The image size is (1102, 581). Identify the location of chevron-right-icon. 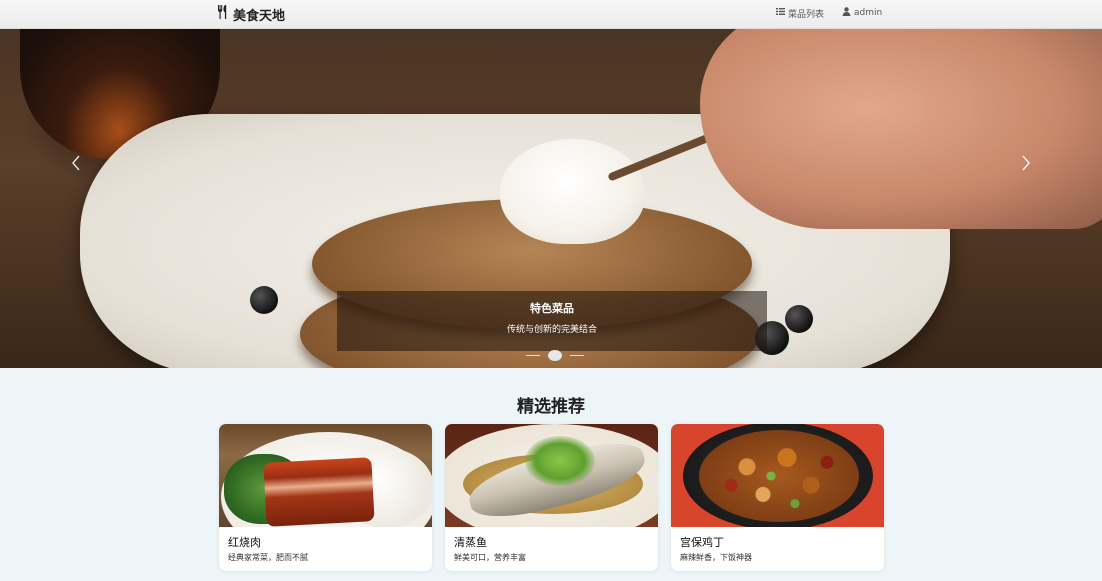
(1026, 163).